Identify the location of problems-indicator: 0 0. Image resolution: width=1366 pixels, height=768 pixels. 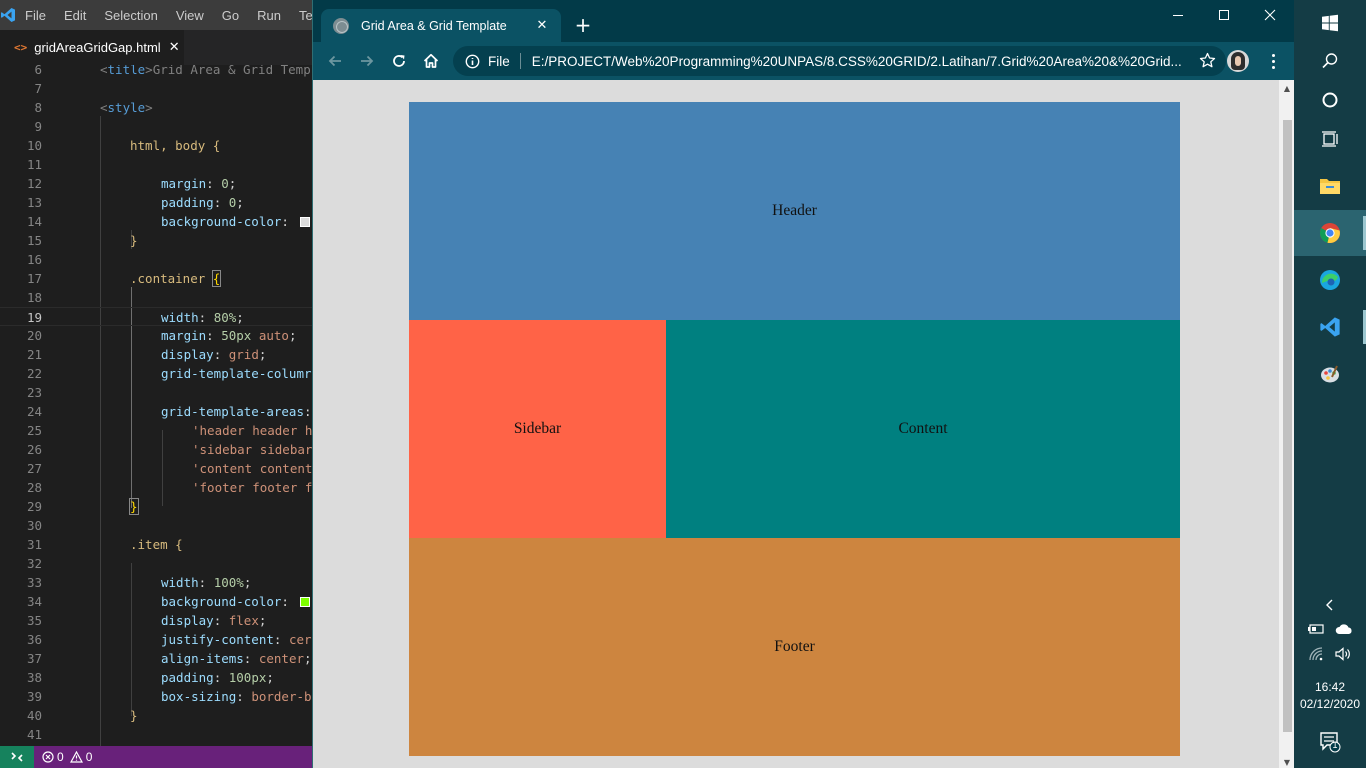
(63, 757).